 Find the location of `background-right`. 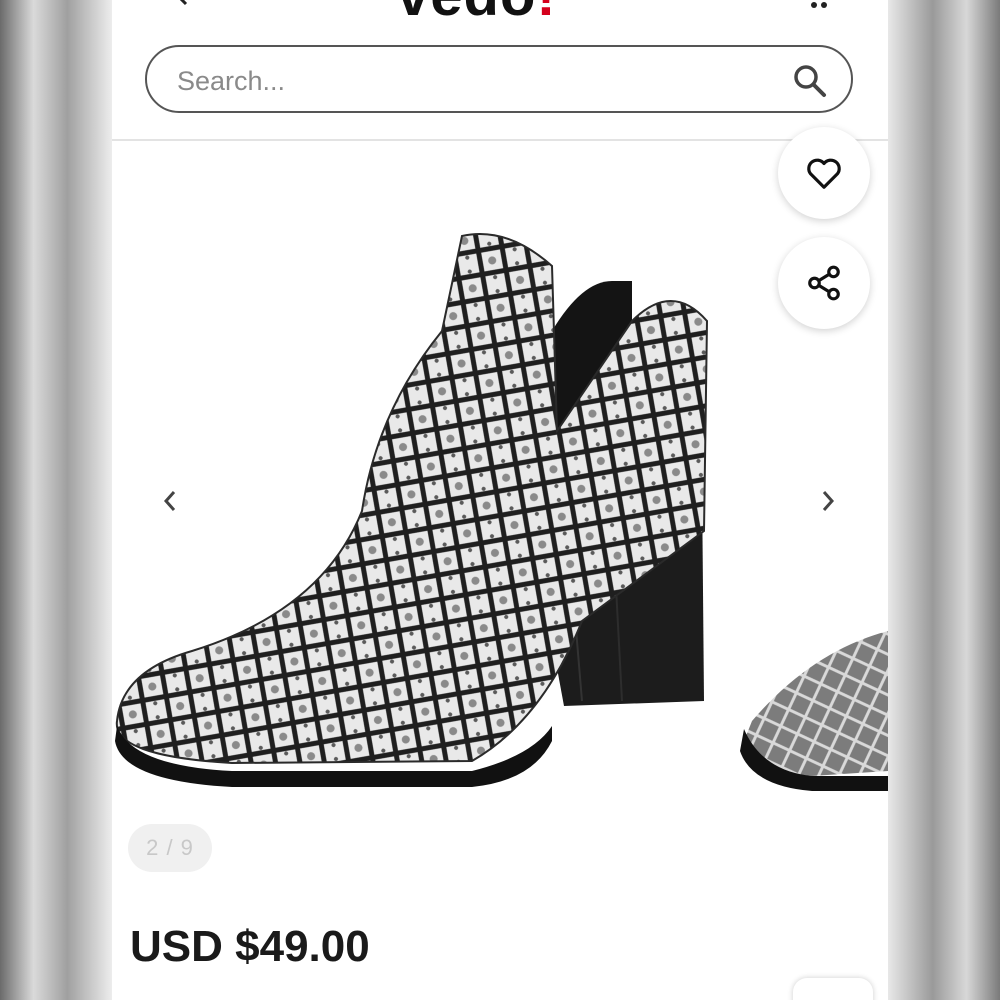

background-right is located at coordinates (944, 500).